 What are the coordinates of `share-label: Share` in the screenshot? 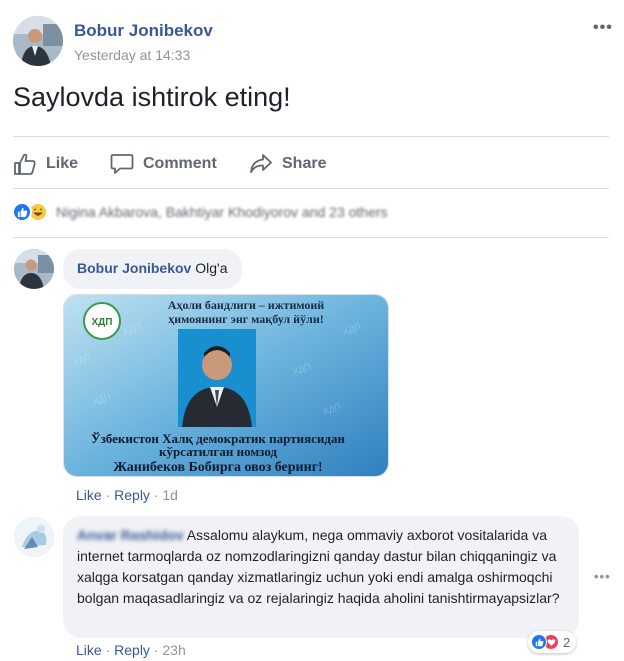 It's located at (304, 163).